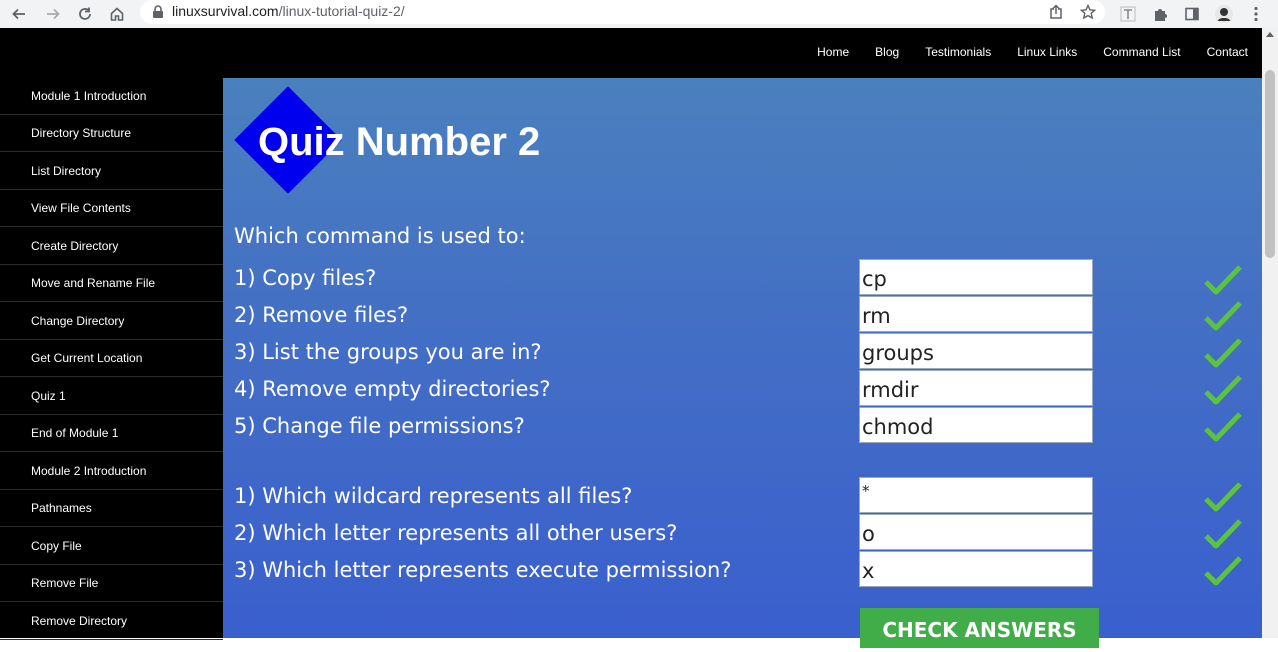 The height and width of the screenshot is (652, 1278). What do you see at coordinates (53, 14) in the screenshot?
I see `forward-icon` at bounding box center [53, 14].